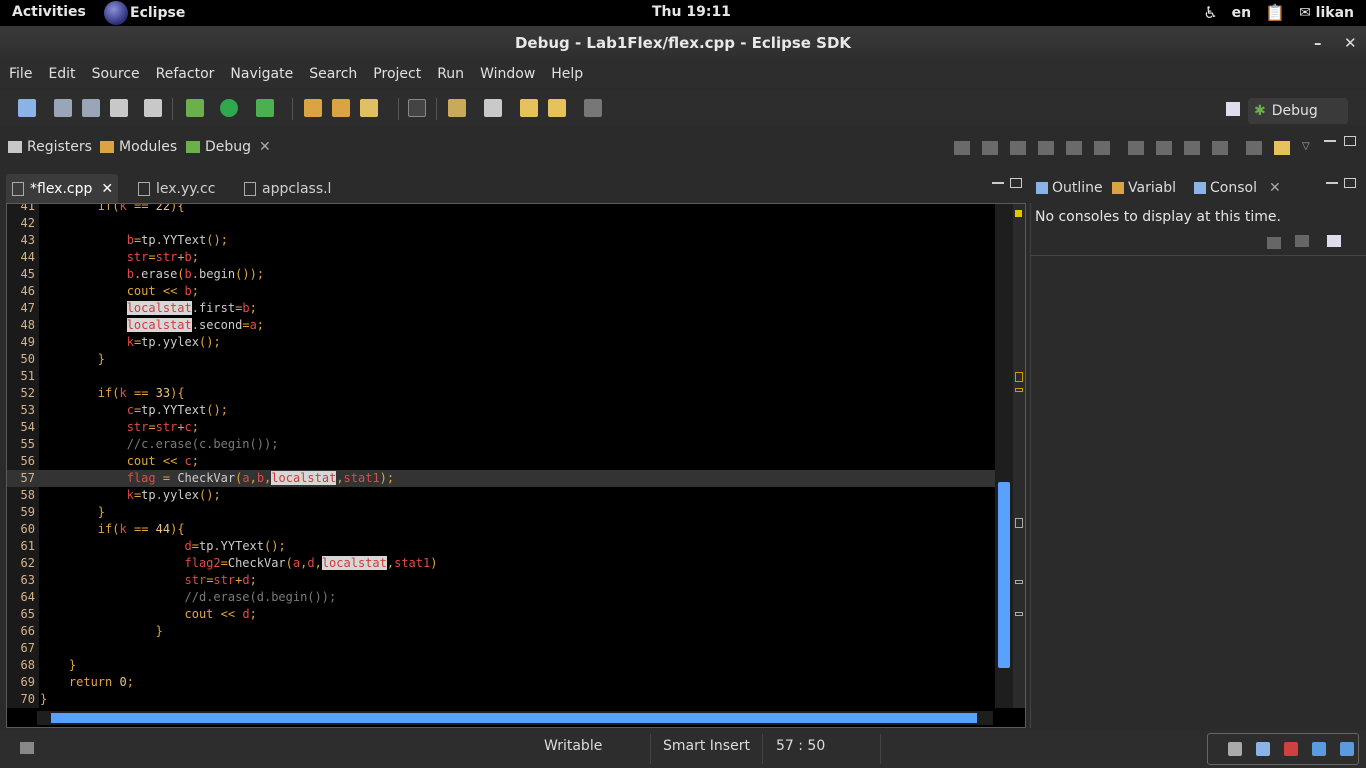 The width and height of the screenshot is (1366, 768). I want to click on save-all-icon, so click(91, 108).